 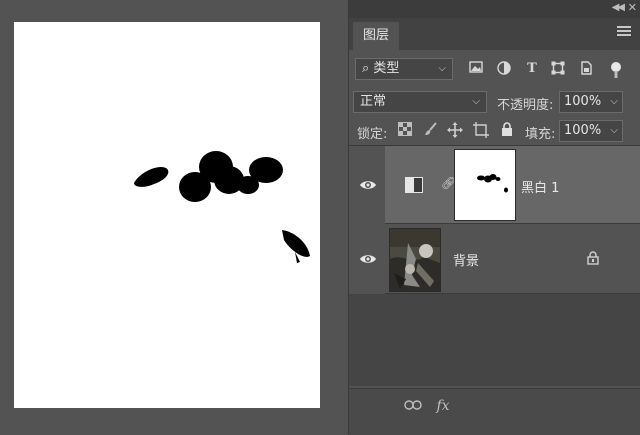 I want to click on panel-title-strip: ◀◀ ✕, so click(x=494, y=9).